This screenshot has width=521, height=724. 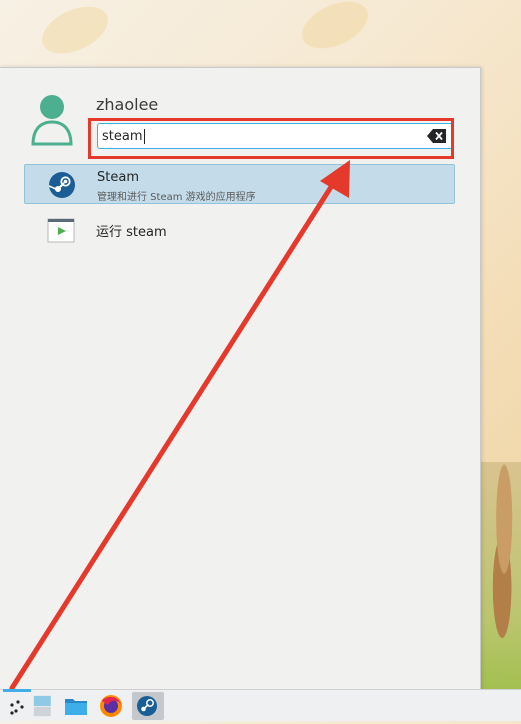 I want to click on wallpaper-figure, so click(x=500, y=576).